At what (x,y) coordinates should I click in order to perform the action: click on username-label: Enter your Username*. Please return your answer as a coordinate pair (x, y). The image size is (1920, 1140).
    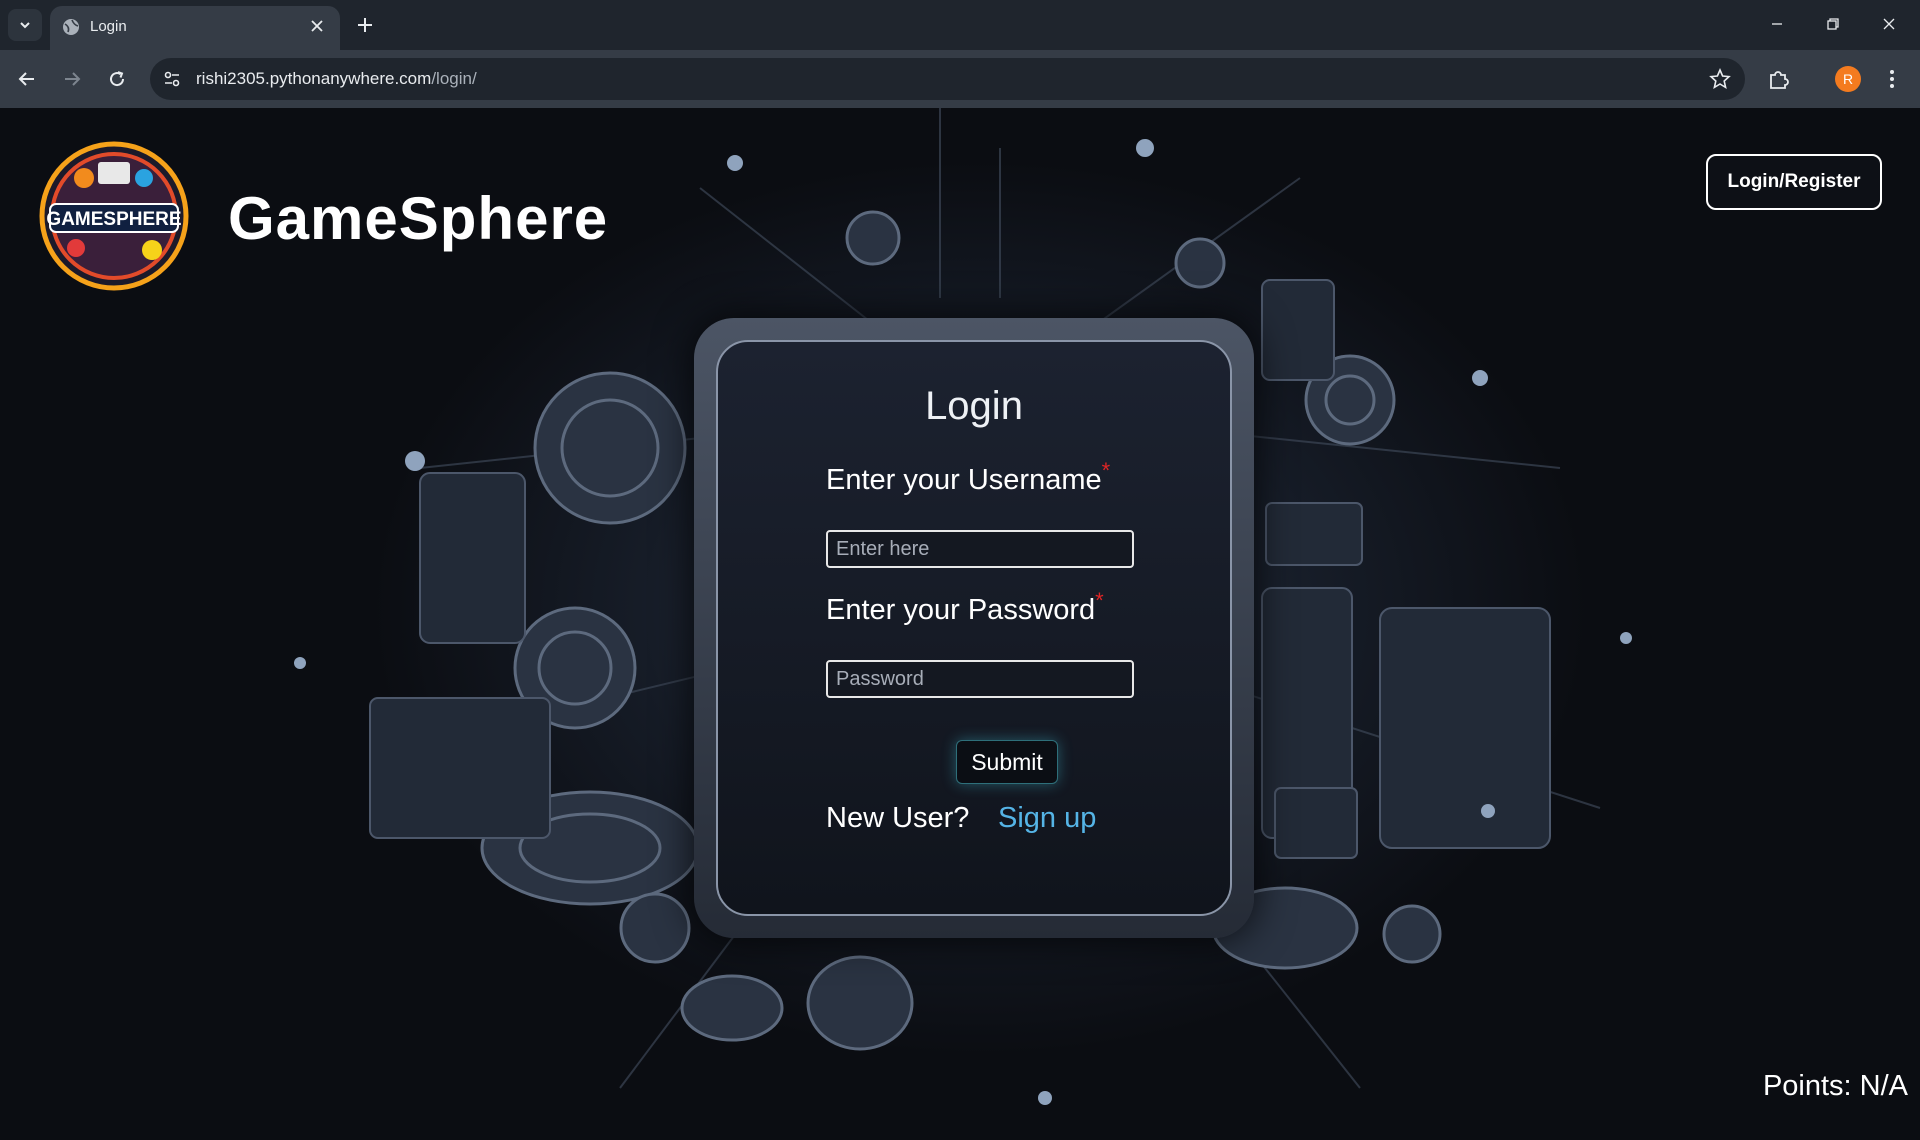
    Looking at the image, I should click on (968, 477).